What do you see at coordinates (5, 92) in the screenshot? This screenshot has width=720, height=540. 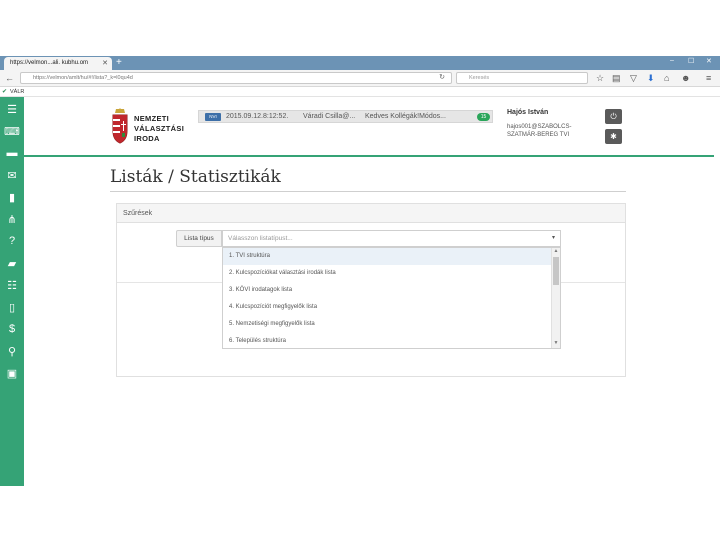 I see `checkmark-icon: ✔` at bounding box center [5, 92].